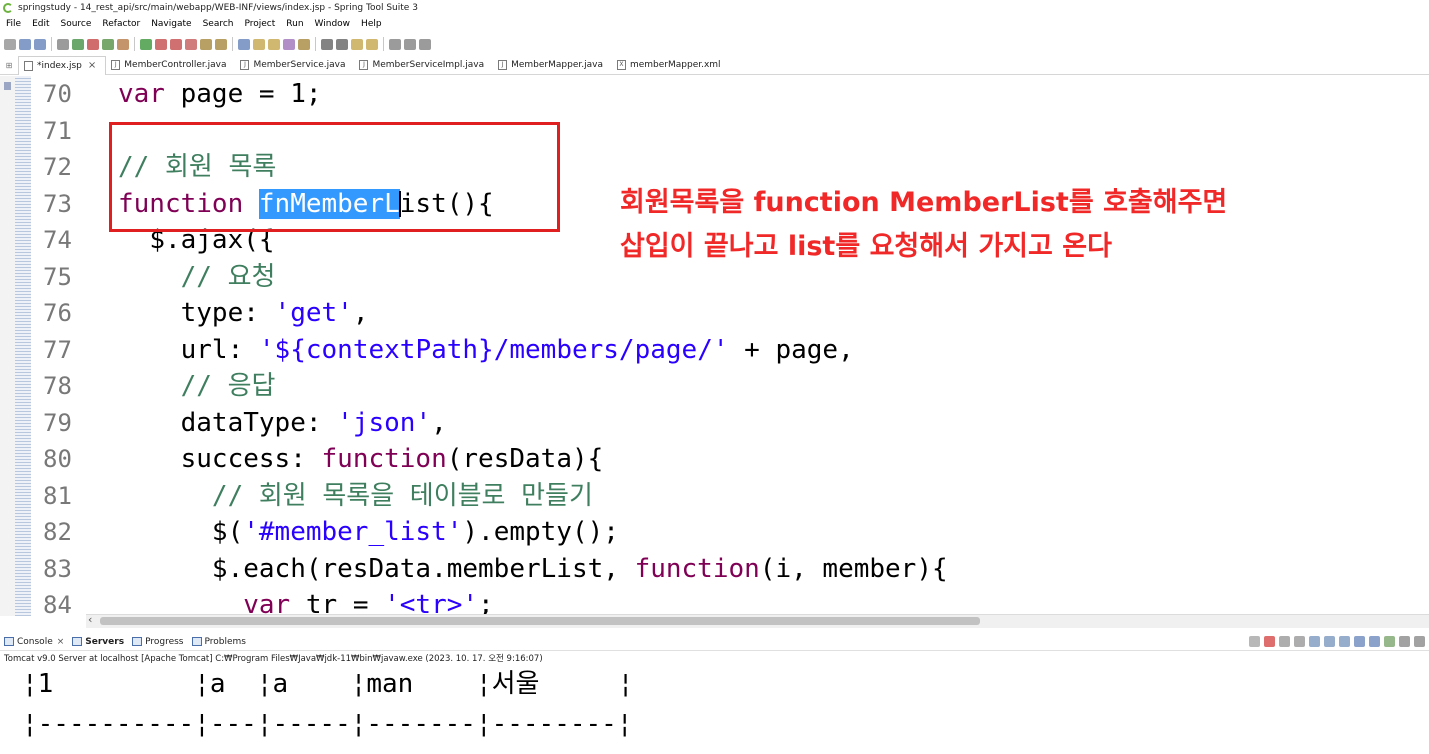 Image resolution: width=1429 pixels, height=754 pixels. I want to click on editor-tab-membercontrollerjava: J MemberController.java, so click(170, 65).